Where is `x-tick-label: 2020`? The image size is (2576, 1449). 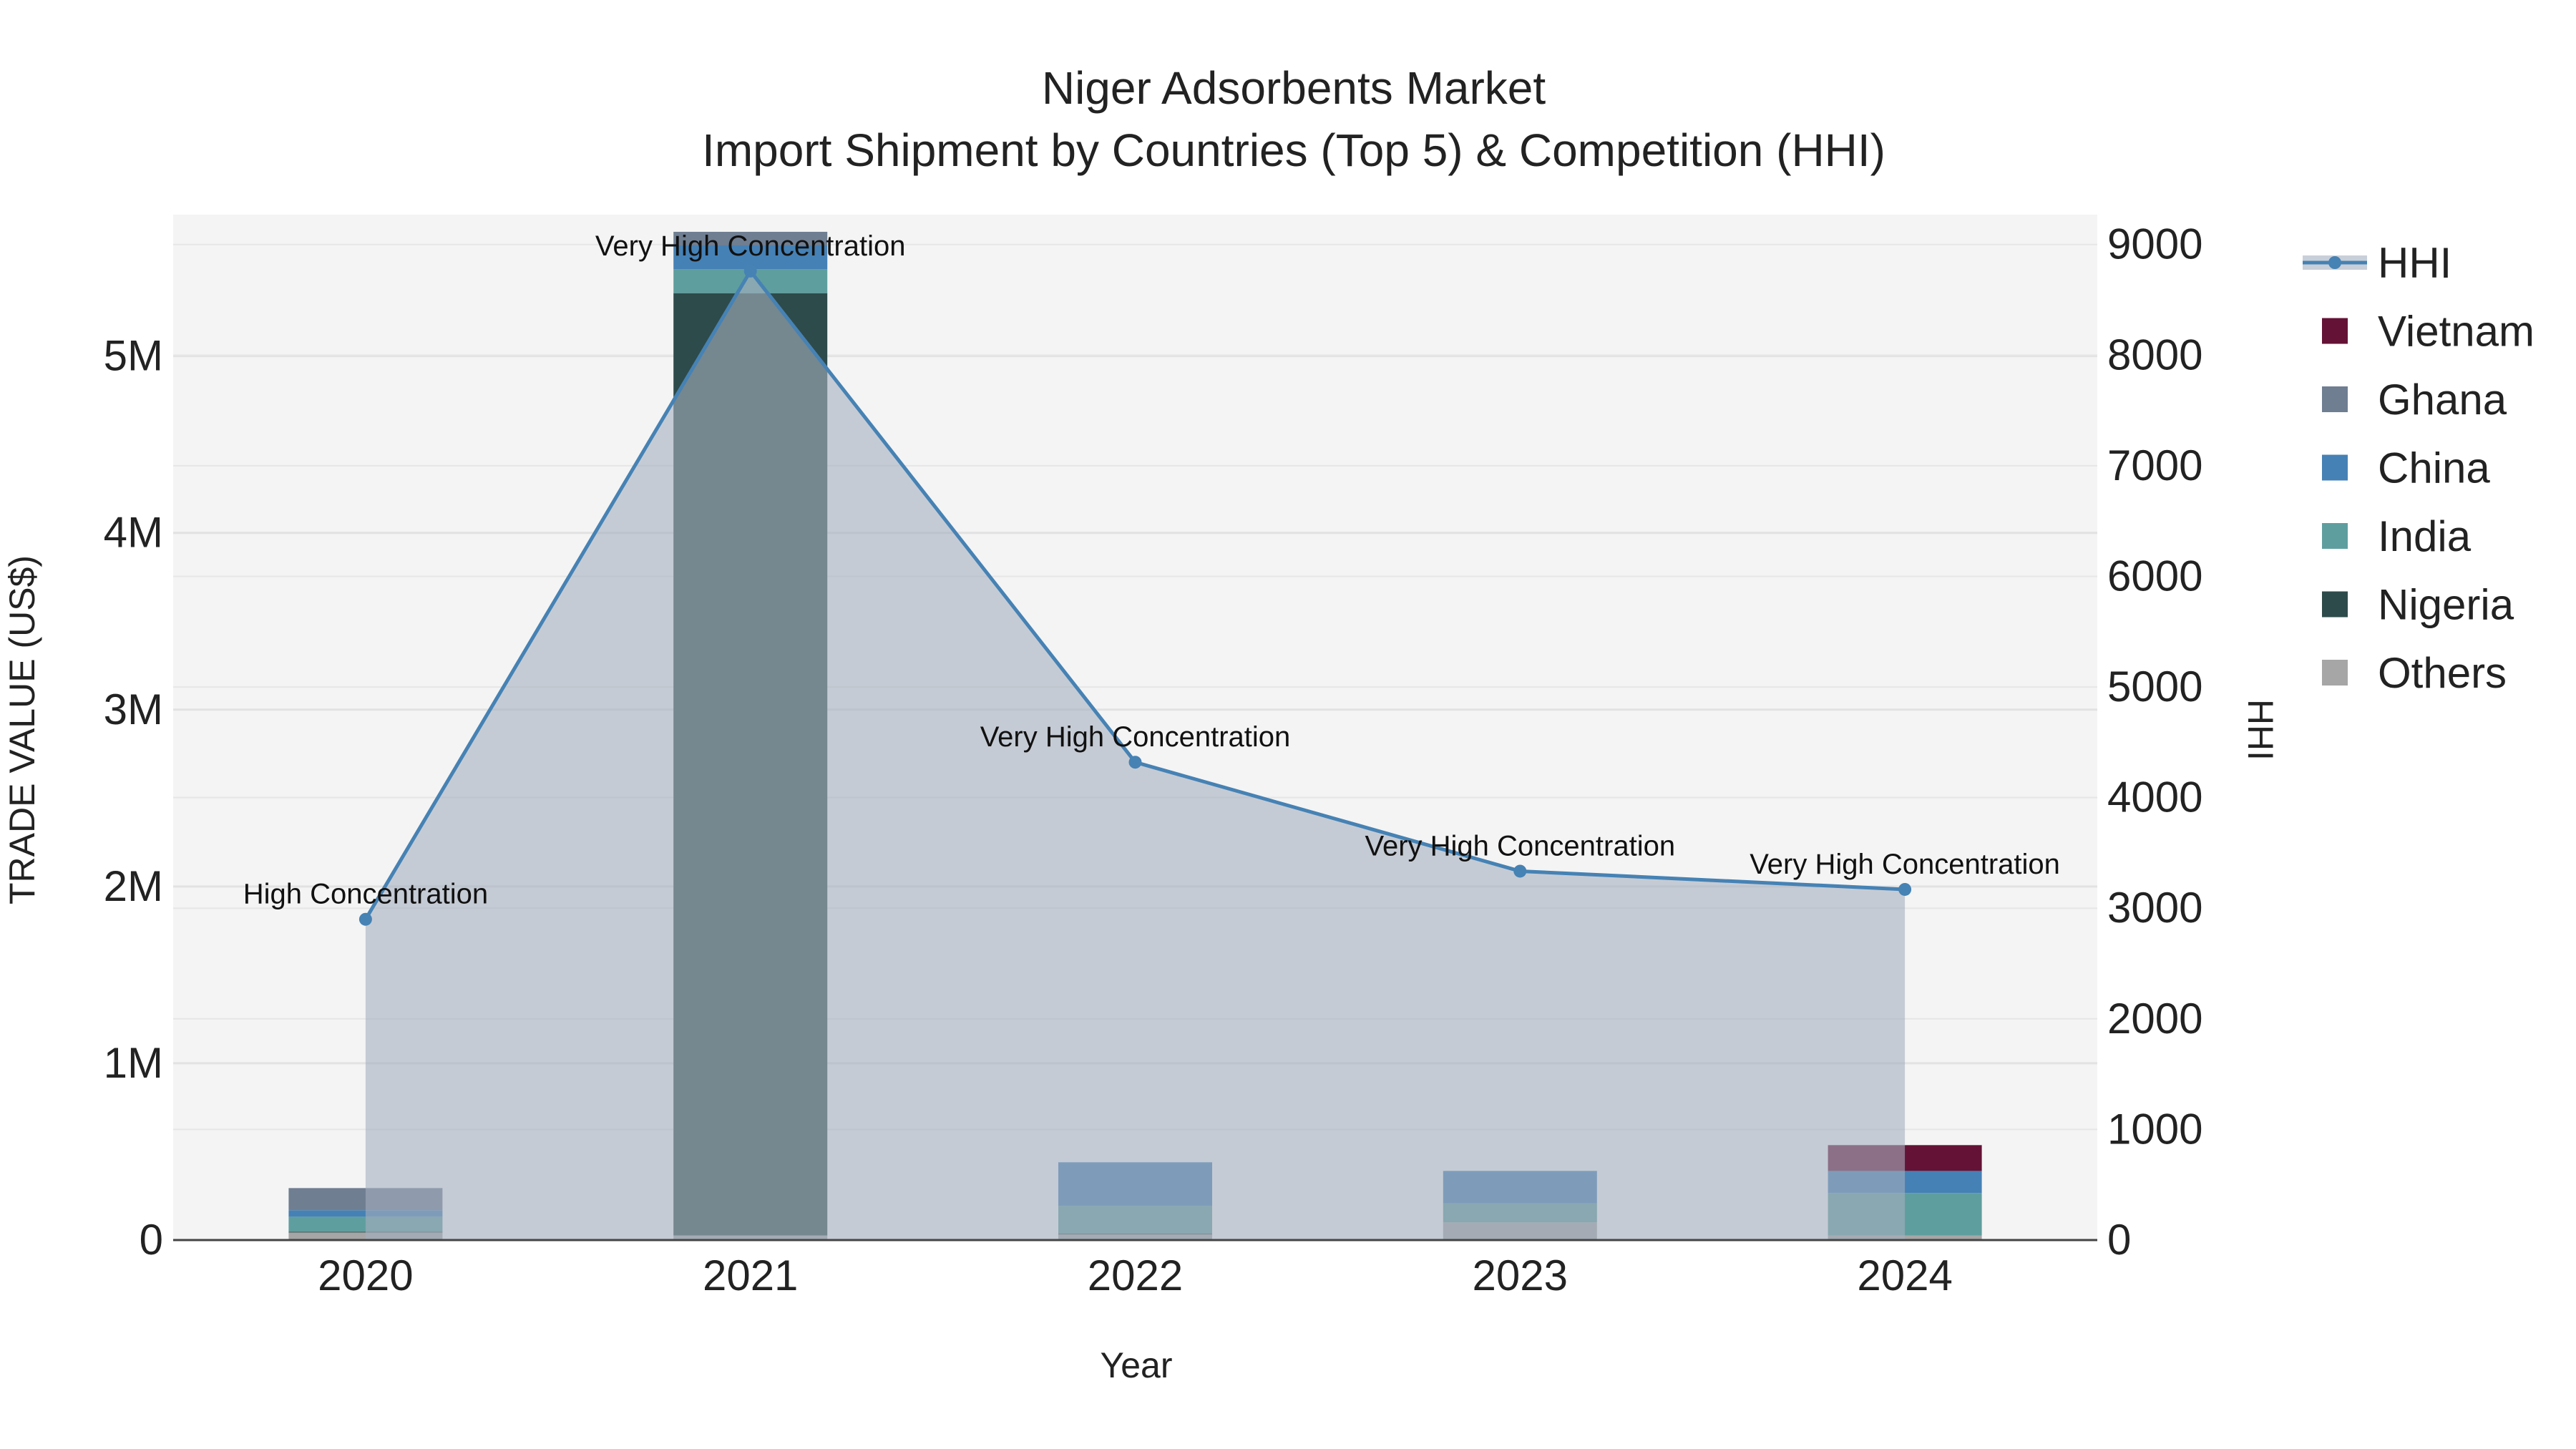 x-tick-label: 2020 is located at coordinates (365, 1275).